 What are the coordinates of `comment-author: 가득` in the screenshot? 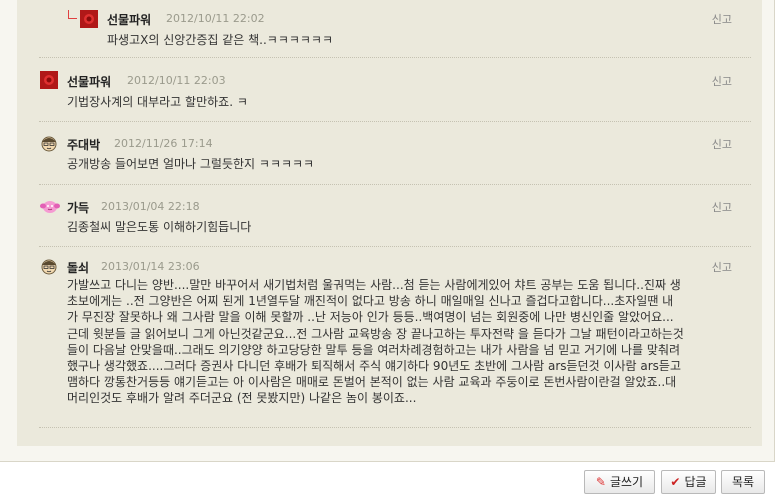 It's located at (78, 207).